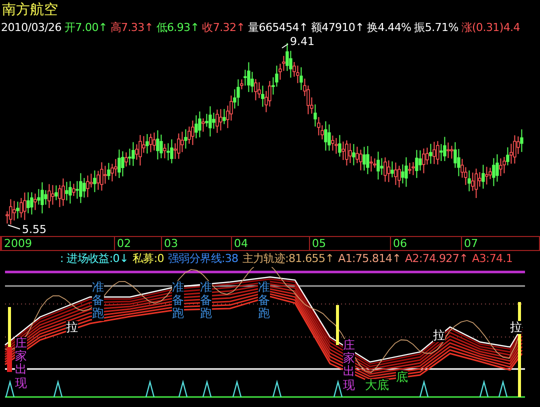  I want to click on time-axis-label: 06, so click(399, 243).